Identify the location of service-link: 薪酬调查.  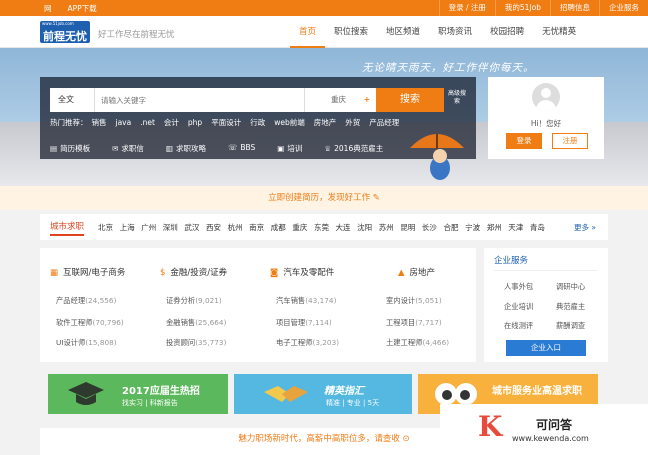
(570, 326).